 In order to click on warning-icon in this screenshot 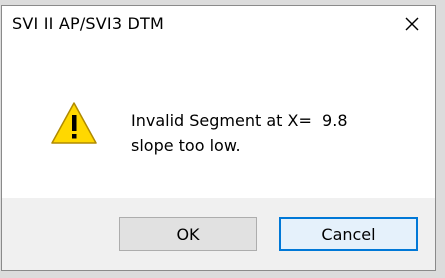, I will do `click(74, 123)`.